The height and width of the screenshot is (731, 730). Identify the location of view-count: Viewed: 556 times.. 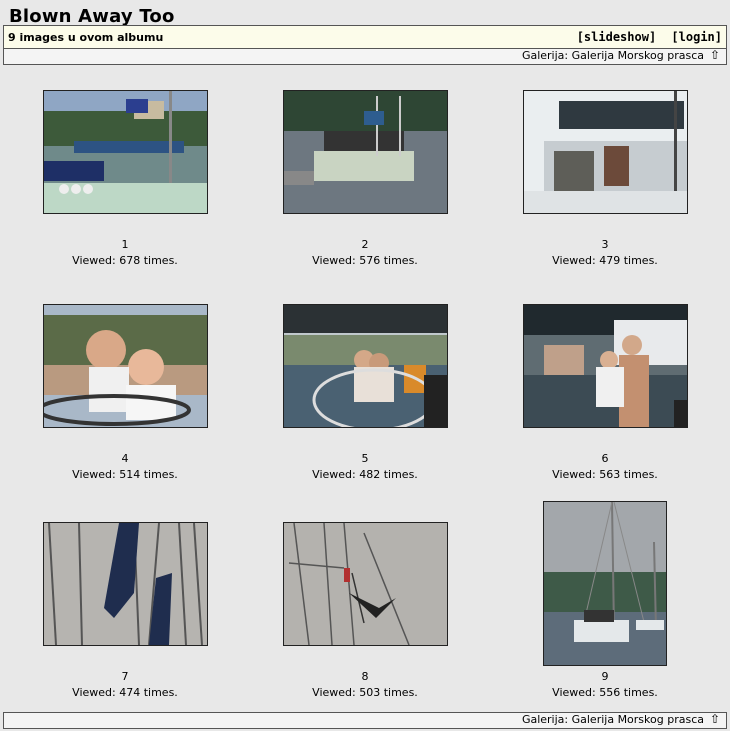
(605, 692).